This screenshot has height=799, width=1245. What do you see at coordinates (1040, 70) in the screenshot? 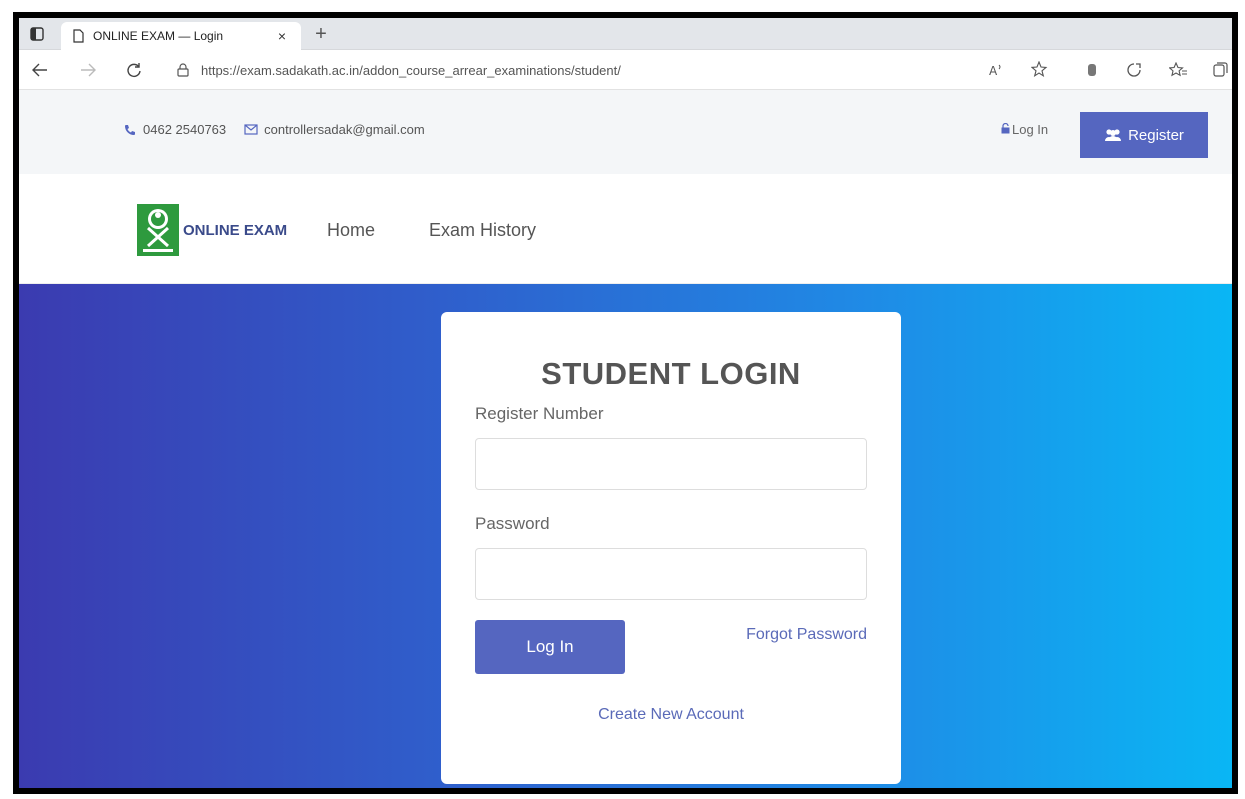
I see `favorite-add-icon` at bounding box center [1040, 70].